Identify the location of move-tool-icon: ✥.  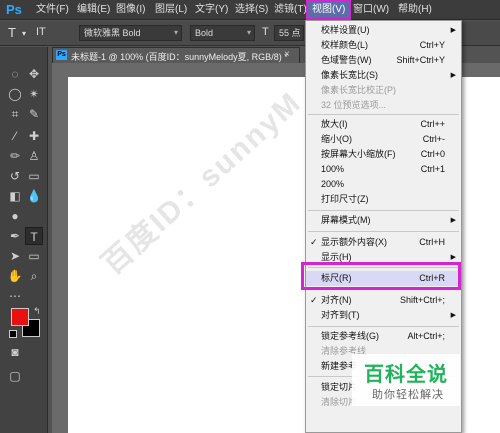
(34, 74).